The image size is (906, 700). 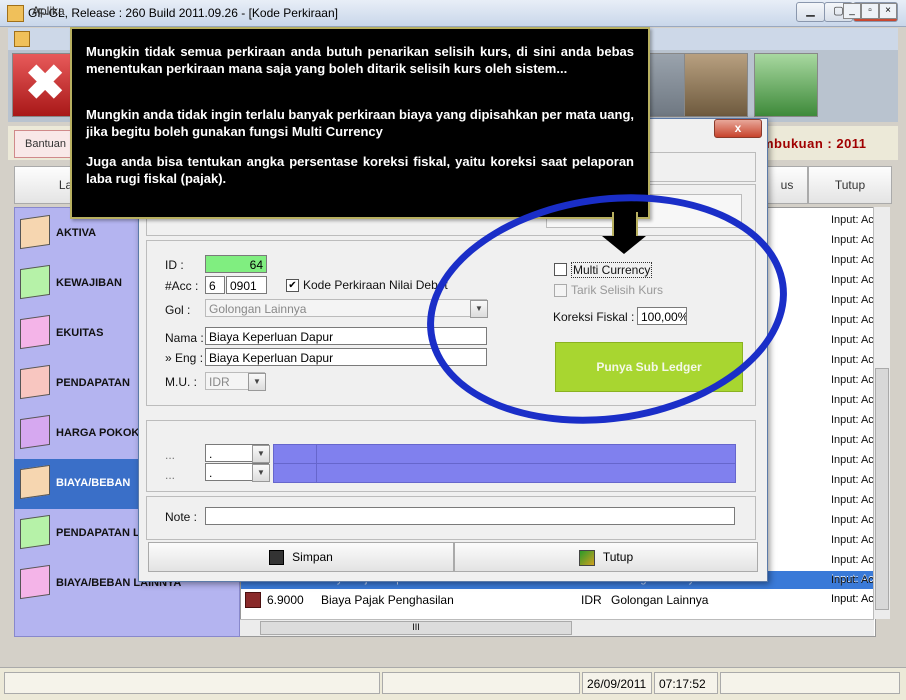 What do you see at coordinates (686, 683) in the screenshot?
I see `status-time: 07:17:52` at bounding box center [686, 683].